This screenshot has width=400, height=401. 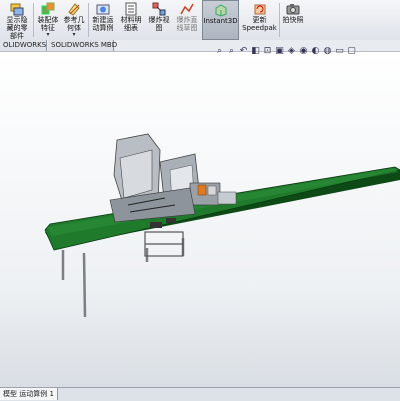 I want to click on reference-geometry-label: 参考几 何体, so click(x=74, y=24).